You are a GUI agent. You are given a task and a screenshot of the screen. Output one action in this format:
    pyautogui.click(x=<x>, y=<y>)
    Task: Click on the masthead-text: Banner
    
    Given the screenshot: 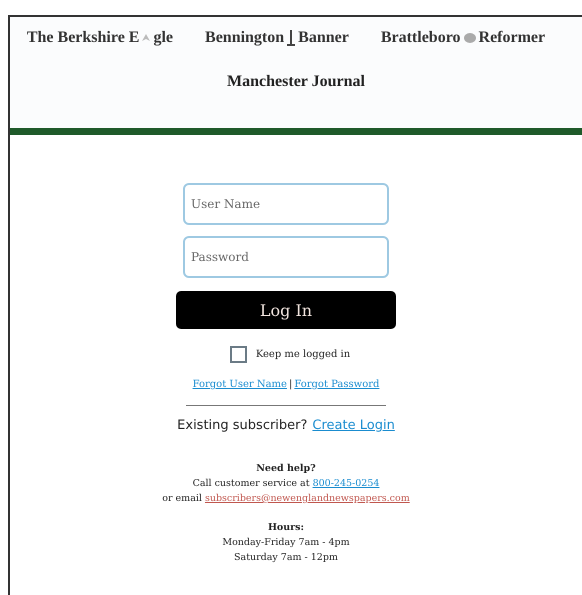 What is the action you would take?
    pyautogui.click(x=323, y=38)
    